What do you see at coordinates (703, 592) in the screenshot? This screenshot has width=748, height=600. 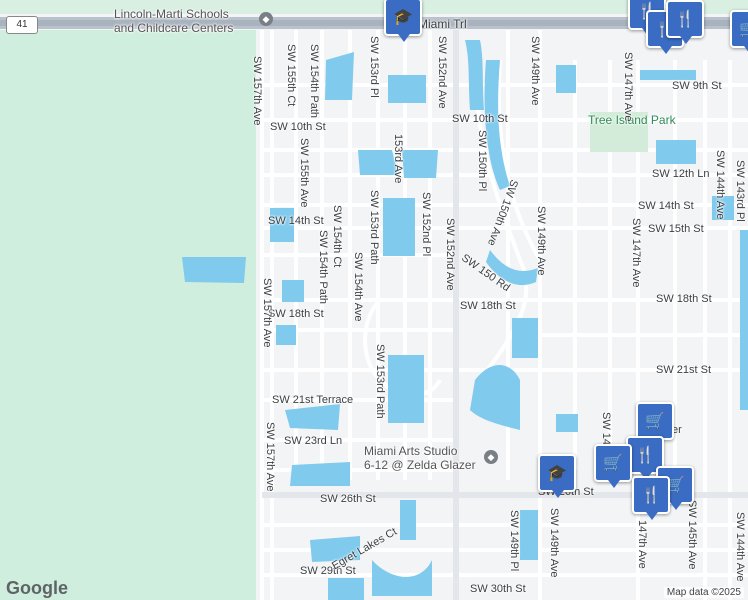 I see `map-attribution: Map data ©2025` at bounding box center [703, 592].